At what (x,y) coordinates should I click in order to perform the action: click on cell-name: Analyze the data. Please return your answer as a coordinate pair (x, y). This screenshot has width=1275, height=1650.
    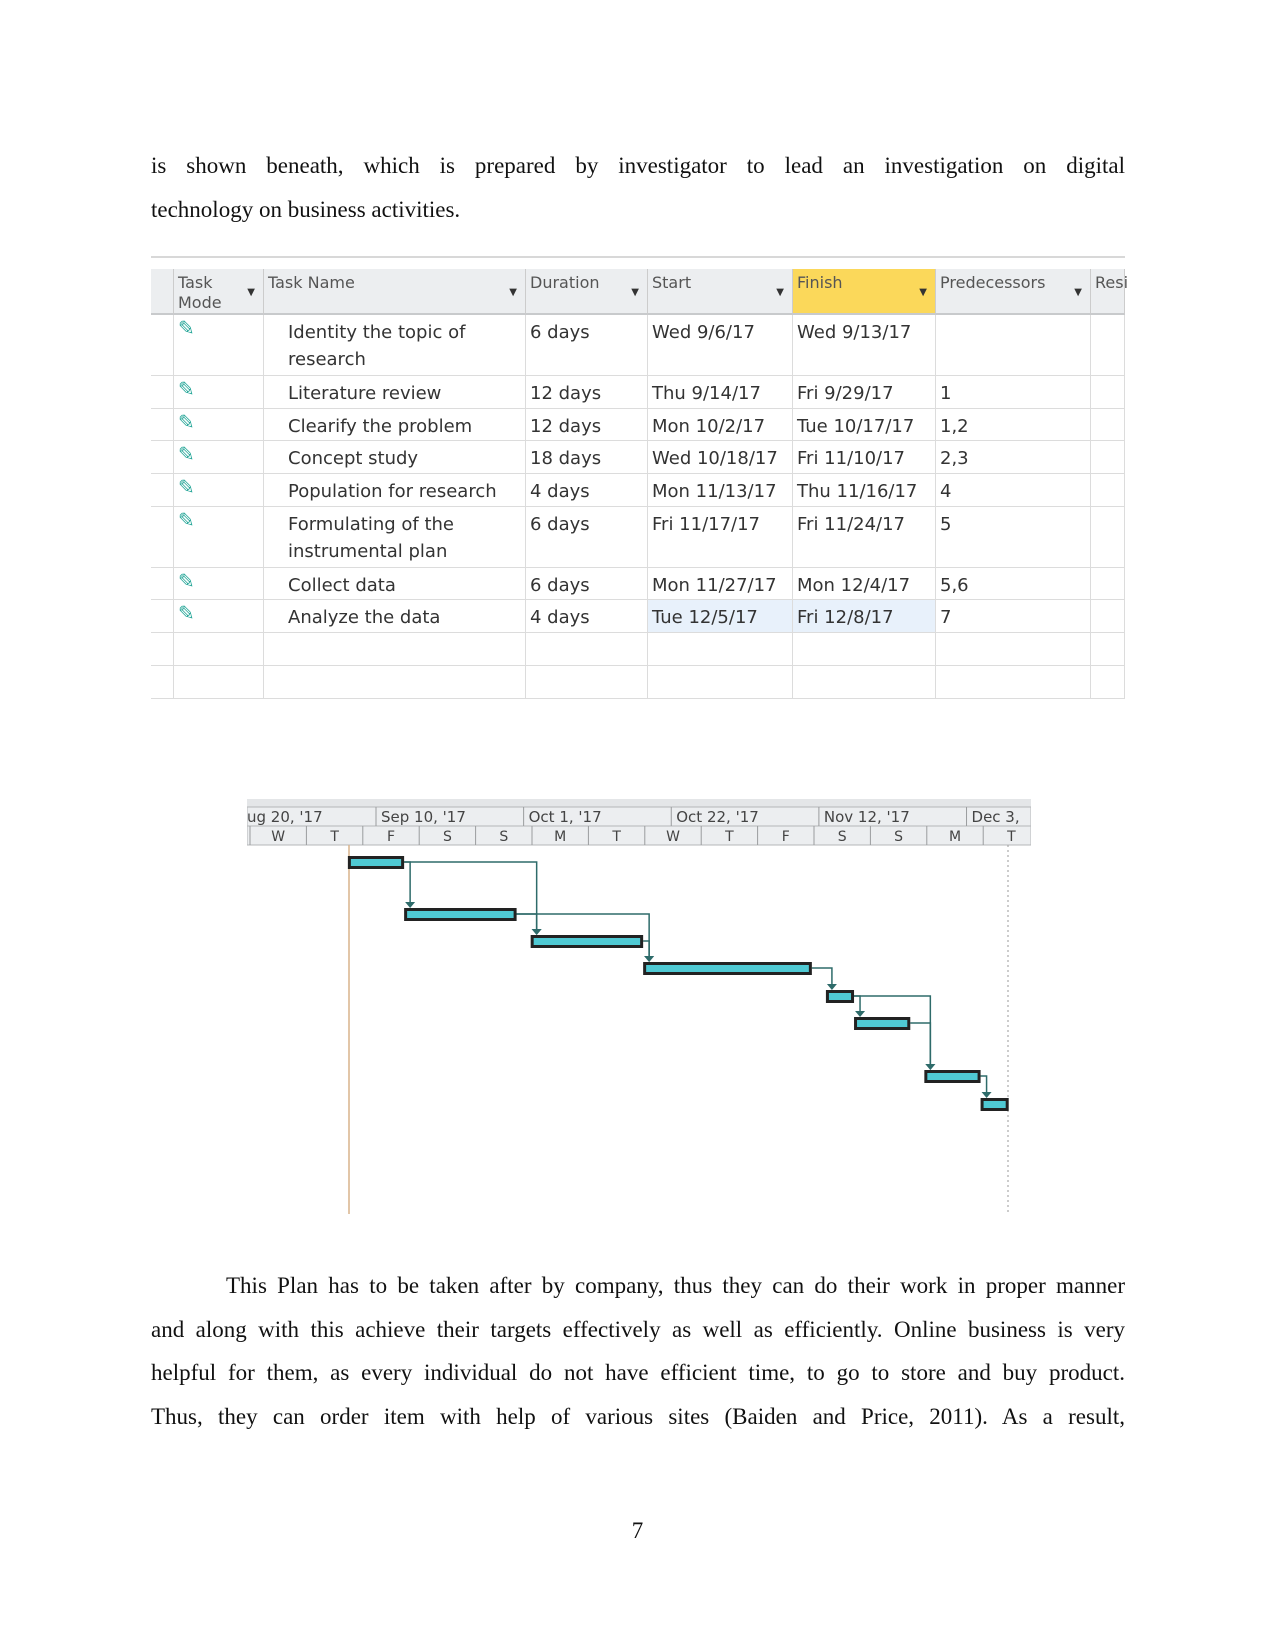
    Looking at the image, I should click on (395, 616).